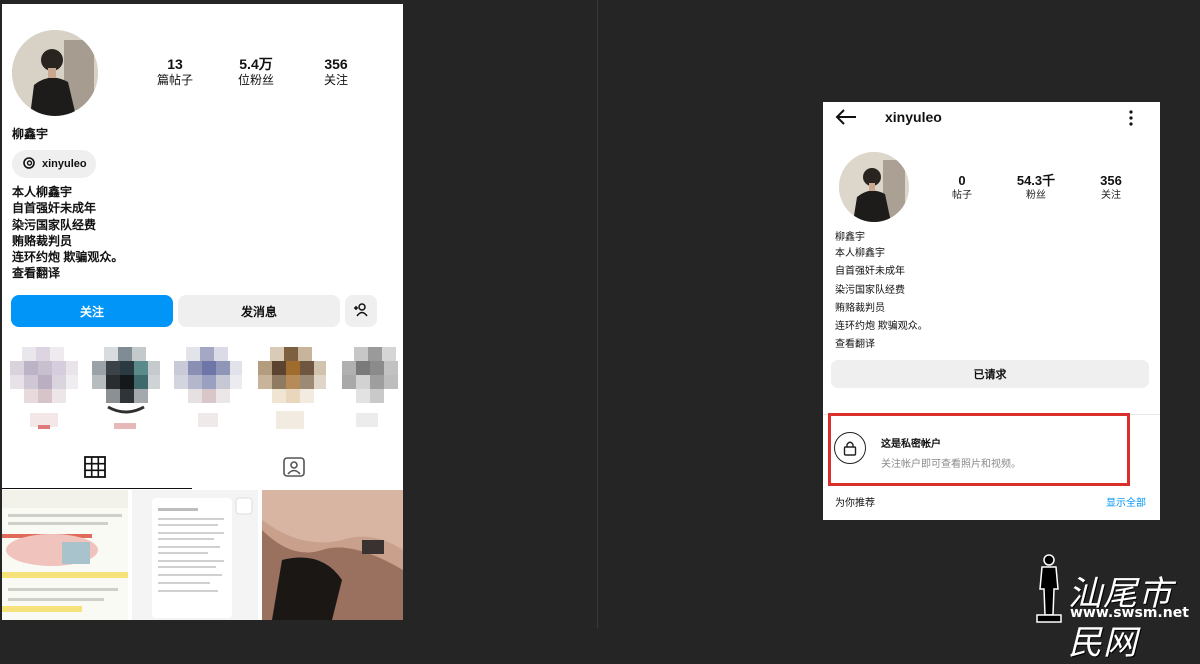 Image resolution: width=1200 pixels, height=664 pixels. I want to click on tagged-tab, so click(294, 469).